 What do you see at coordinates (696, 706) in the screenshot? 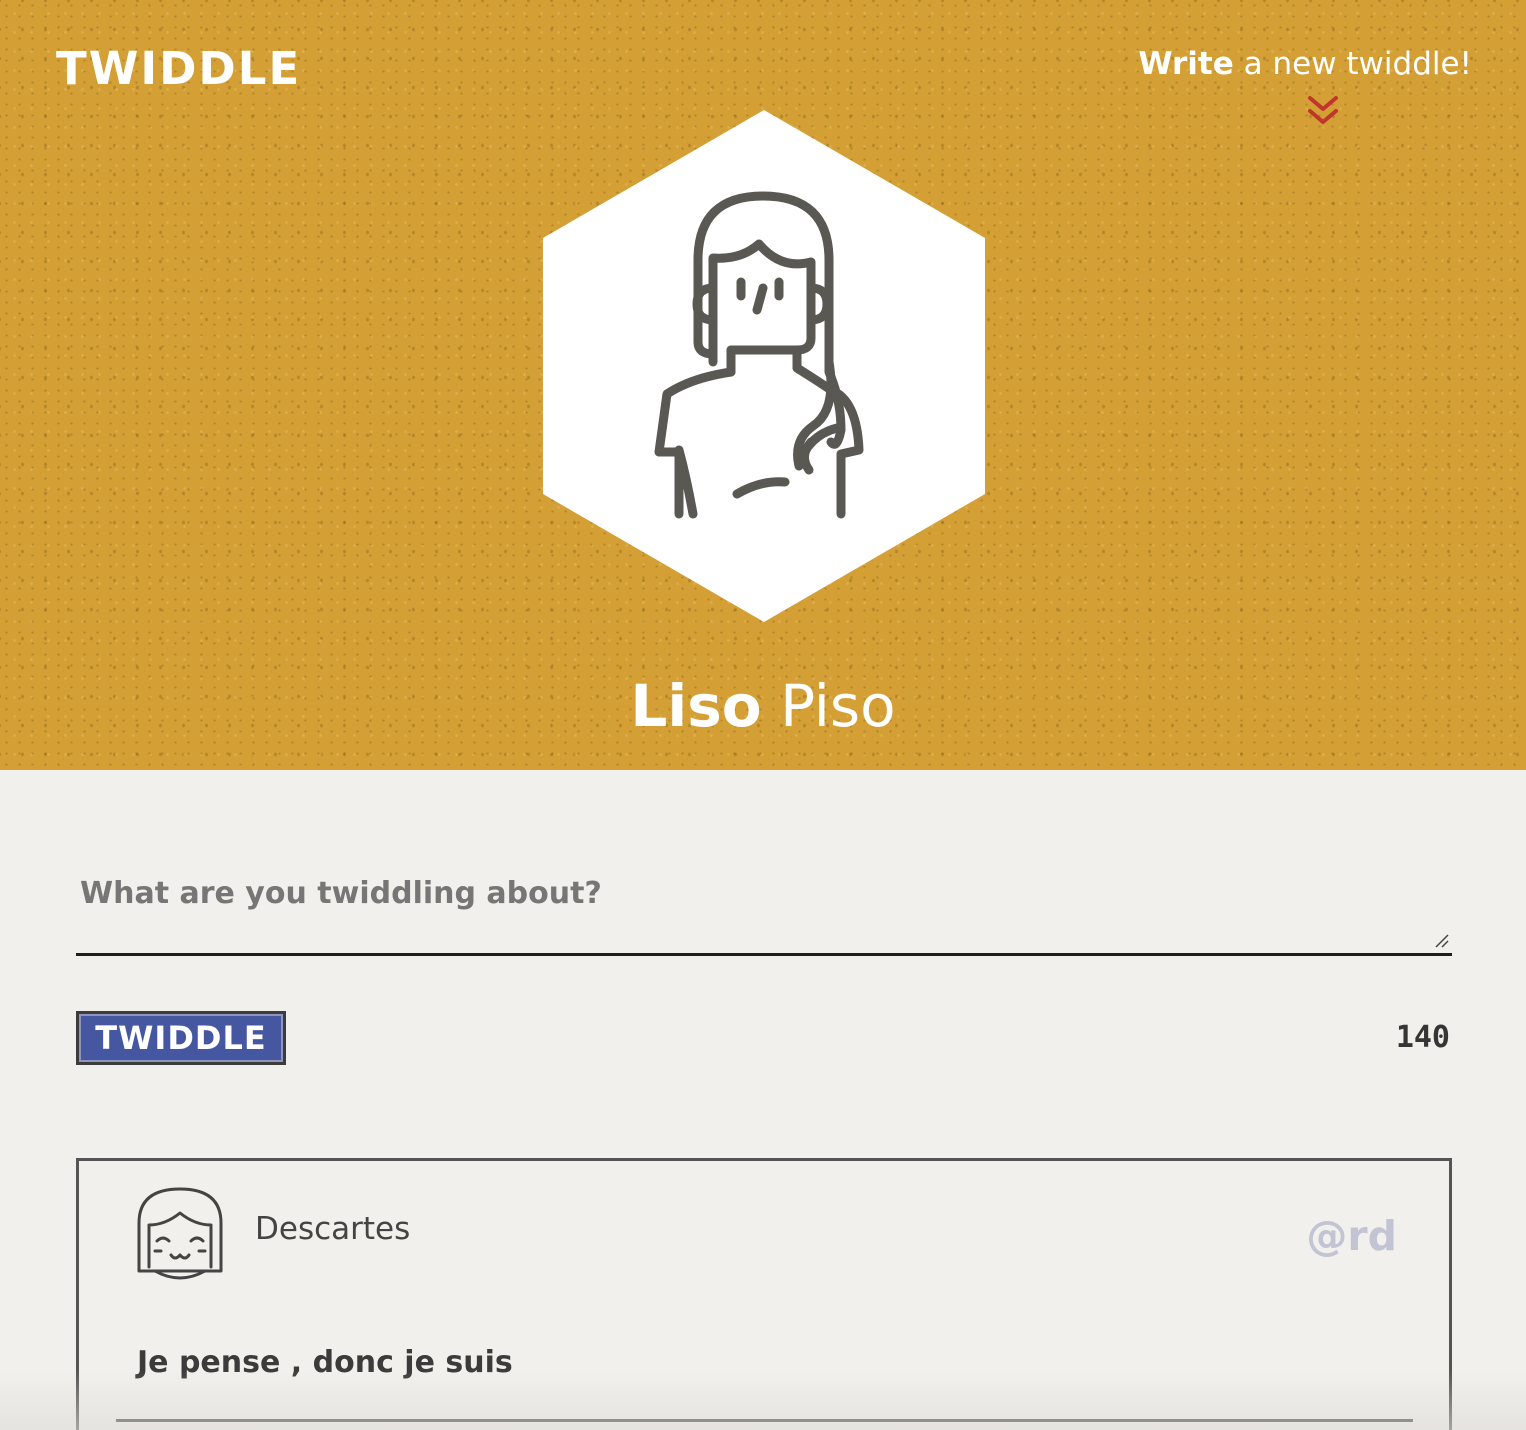
I see `profile-first-name: Liso` at bounding box center [696, 706].